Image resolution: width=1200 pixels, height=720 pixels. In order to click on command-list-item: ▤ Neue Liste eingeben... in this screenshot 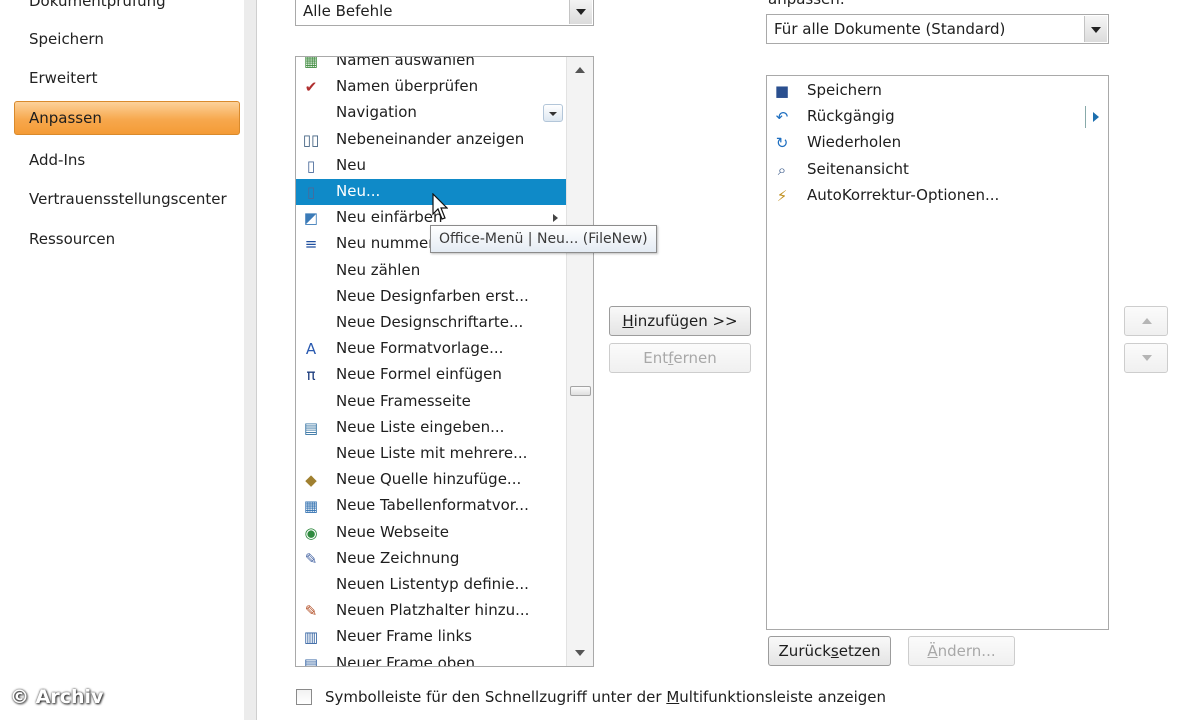, I will do `click(431, 428)`.